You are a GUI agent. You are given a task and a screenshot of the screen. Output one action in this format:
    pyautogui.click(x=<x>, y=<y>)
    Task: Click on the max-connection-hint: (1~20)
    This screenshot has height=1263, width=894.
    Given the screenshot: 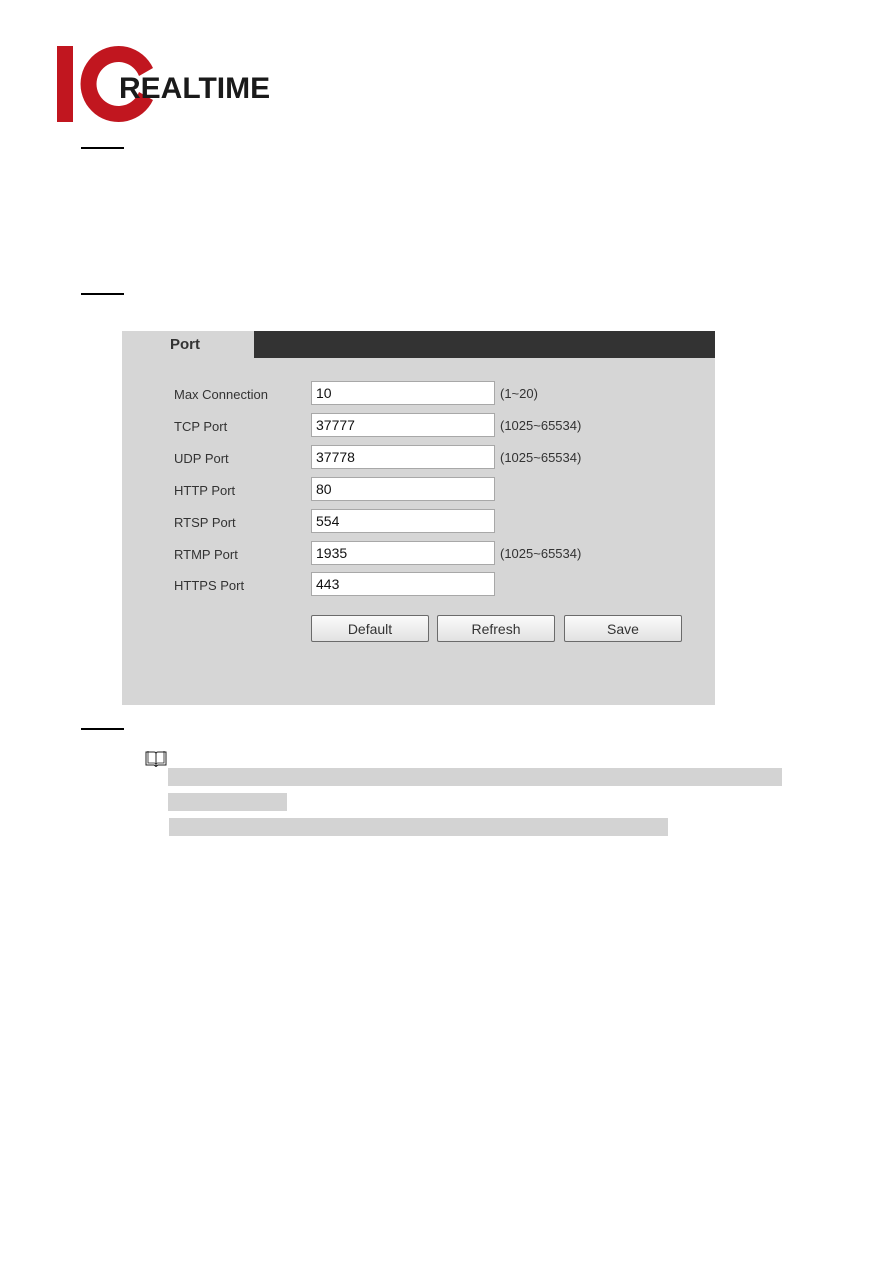 What is the action you would take?
    pyautogui.click(x=519, y=393)
    